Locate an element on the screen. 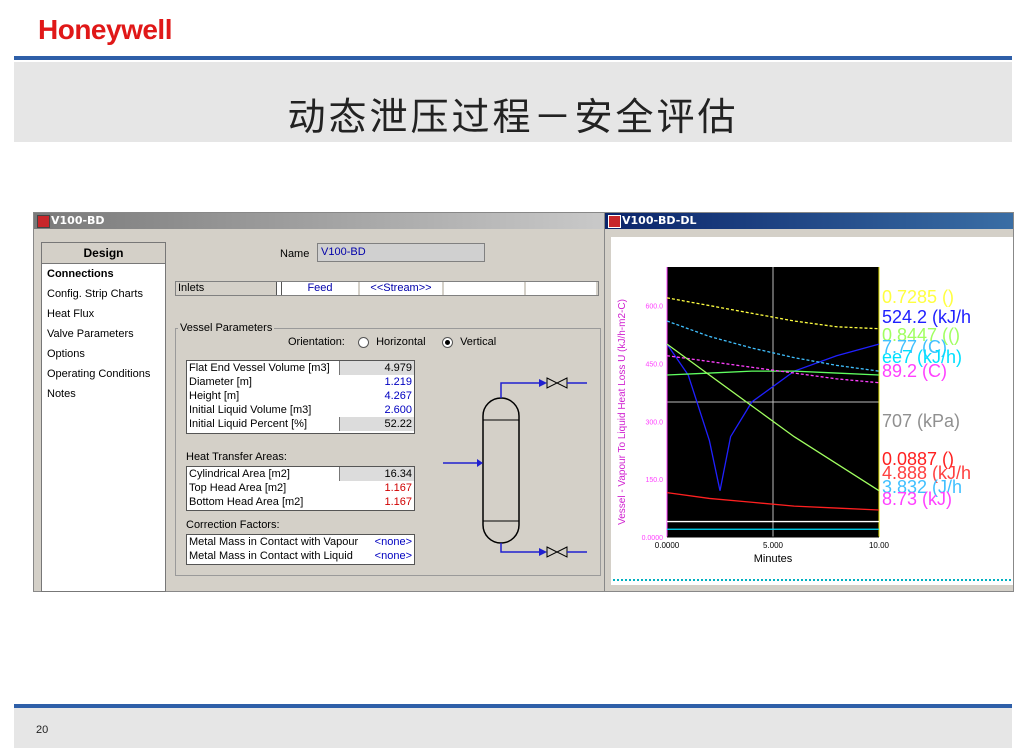 This screenshot has height=748, width=1021. nav-options: Options is located at coordinates (66, 354).